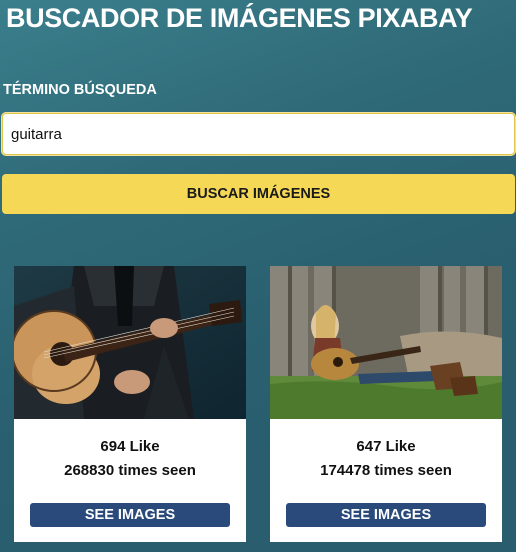 Image resolution: width=516 pixels, height=552 pixels. What do you see at coordinates (258, 194) in the screenshot?
I see `search-images-button: BUSCAR IMÁGENES` at bounding box center [258, 194].